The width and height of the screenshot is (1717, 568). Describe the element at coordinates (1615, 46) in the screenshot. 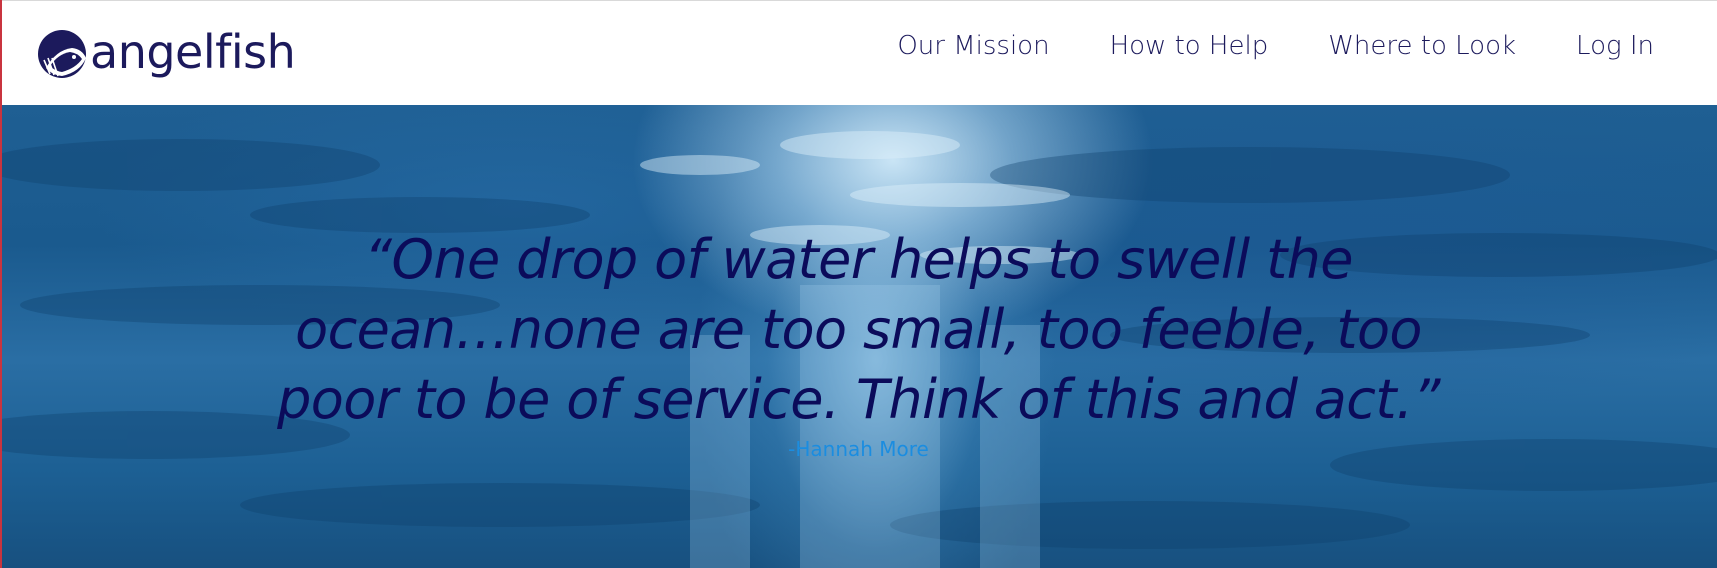

I see `nav-log-in: Log In` at that location.